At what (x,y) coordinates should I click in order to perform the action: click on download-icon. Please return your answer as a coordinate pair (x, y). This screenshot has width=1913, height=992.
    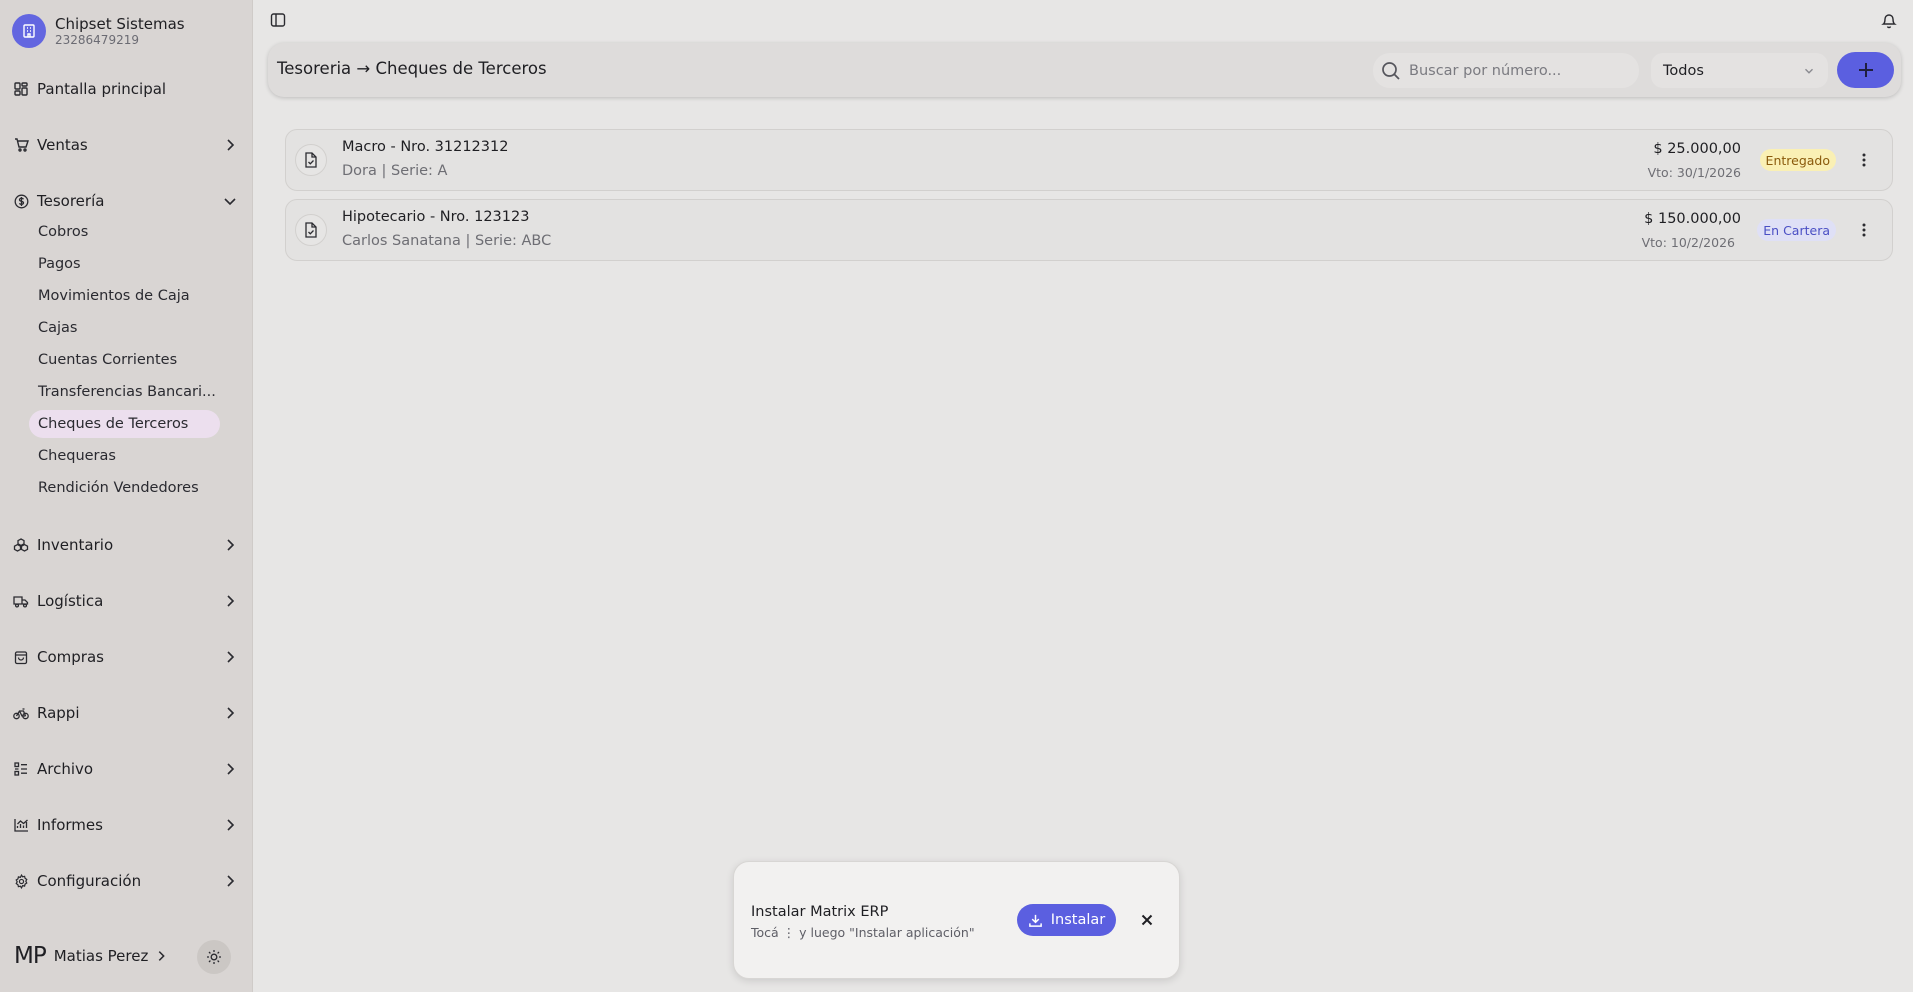
    Looking at the image, I should click on (1039, 920).